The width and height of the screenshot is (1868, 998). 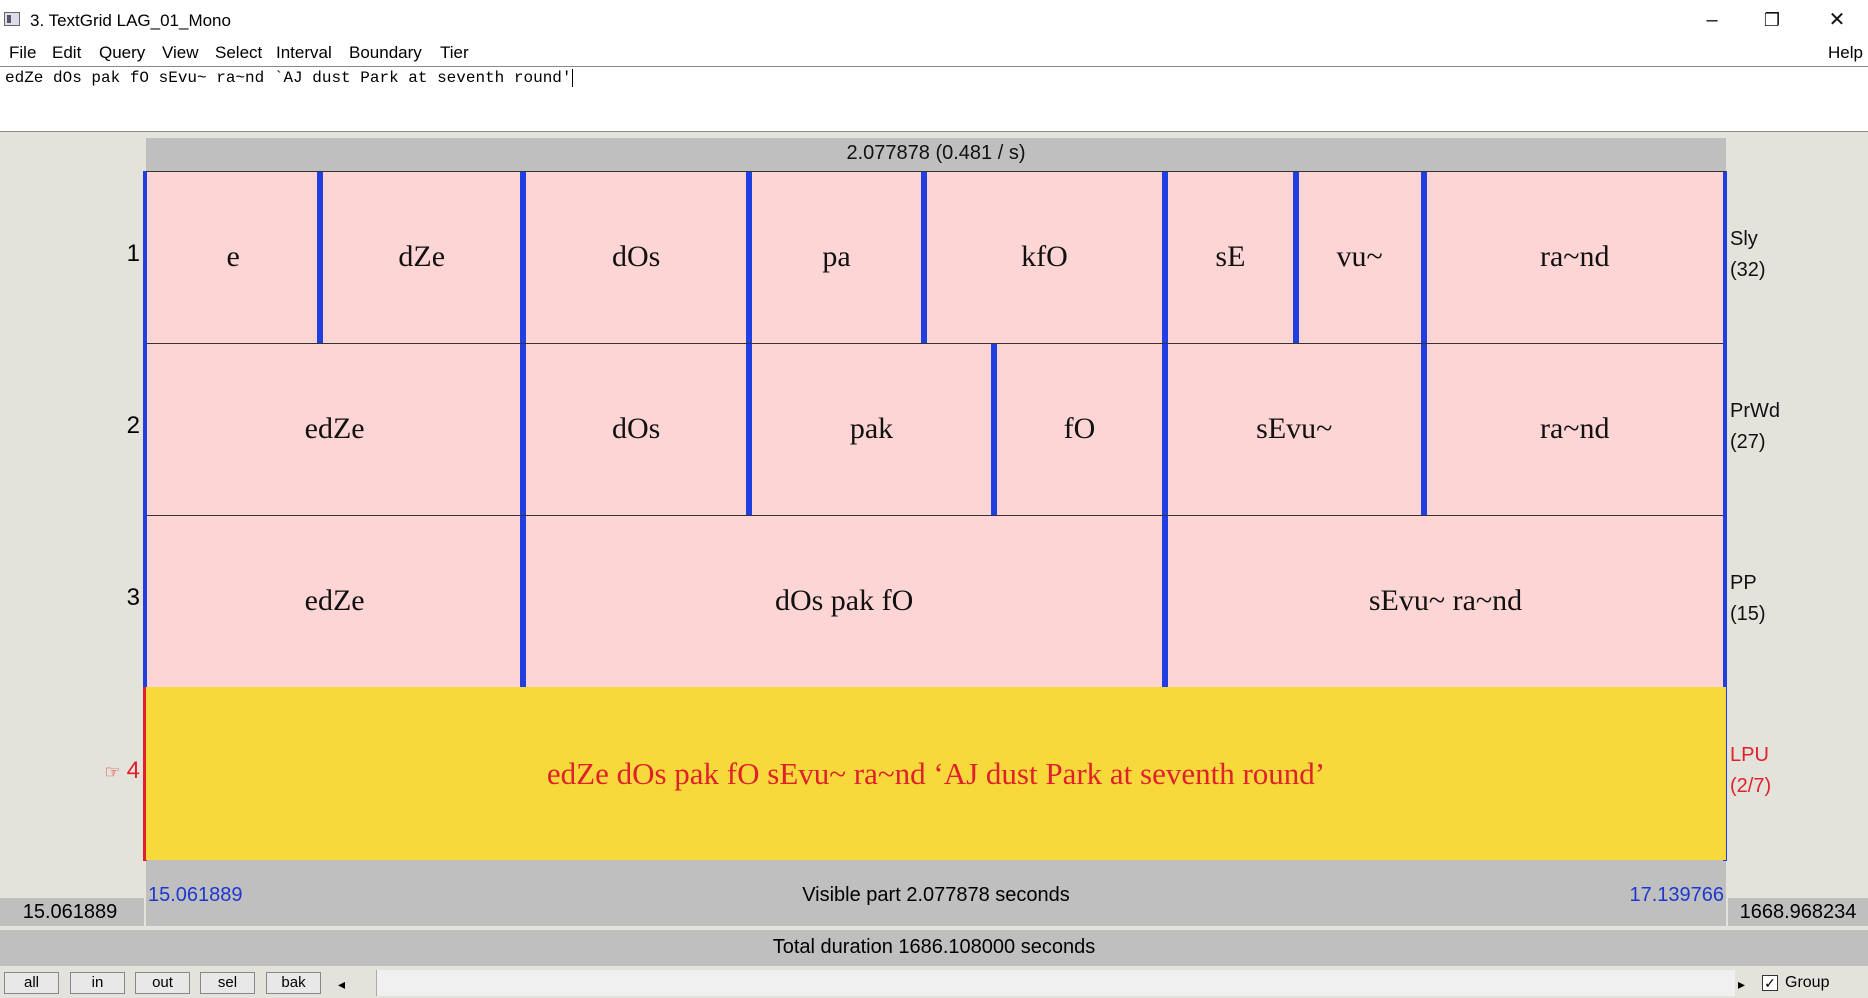 I want to click on app-icon, so click(x=12, y=19).